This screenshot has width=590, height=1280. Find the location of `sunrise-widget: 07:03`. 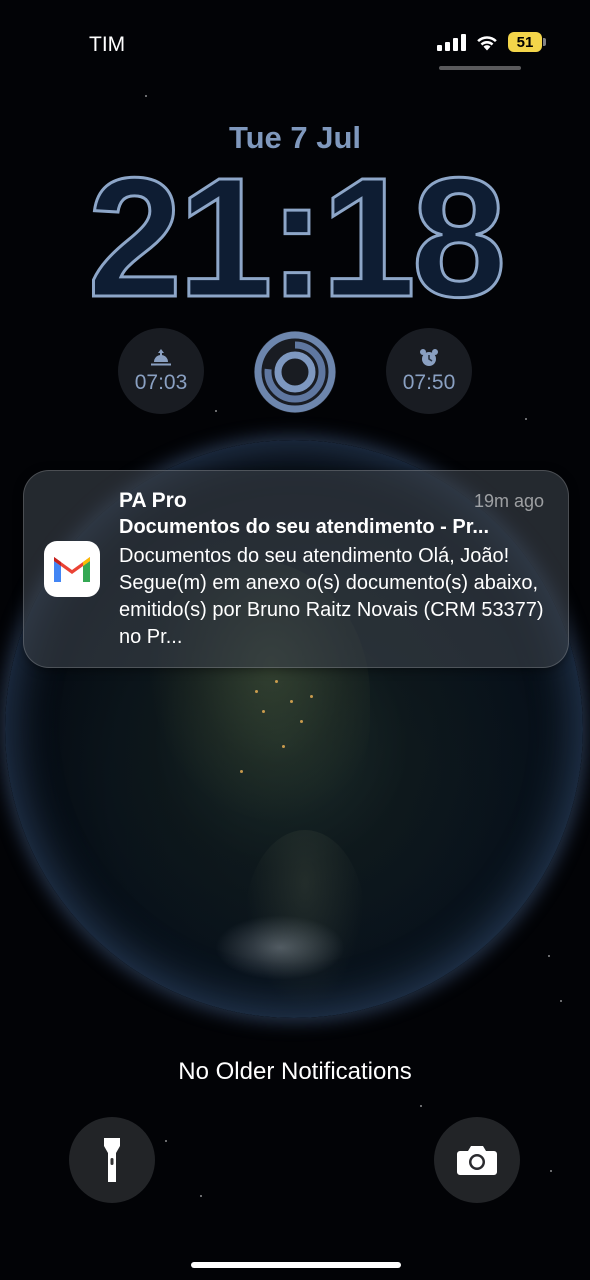

sunrise-widget: 07:03 is located at coordinates (161, 371).